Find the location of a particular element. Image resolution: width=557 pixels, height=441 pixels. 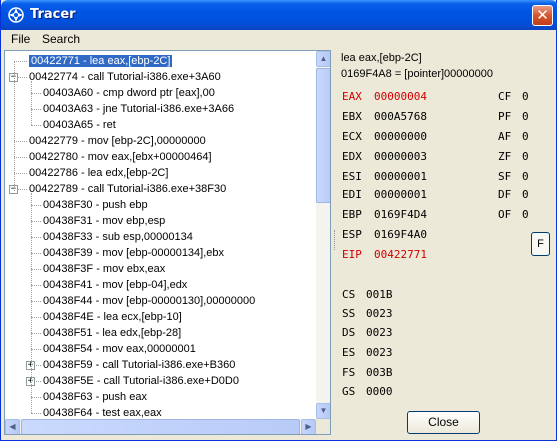

float-button: F is located at coordinates (540, 244).